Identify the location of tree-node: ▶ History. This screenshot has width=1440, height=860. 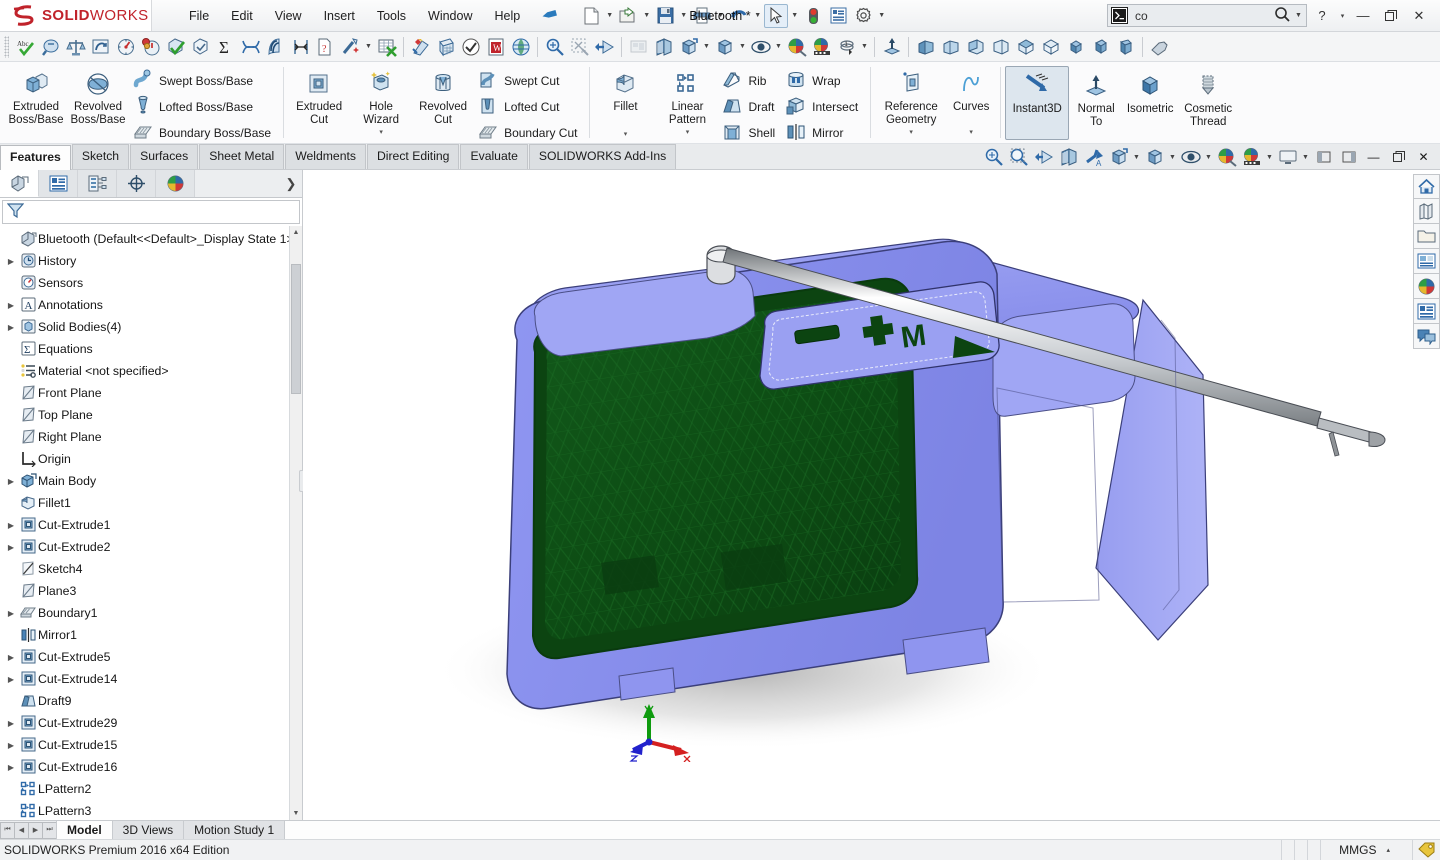
(151, 261).